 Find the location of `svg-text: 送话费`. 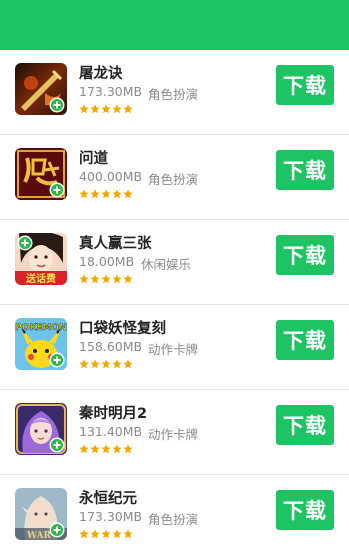

svg-text: 送话费 is located at coordinates (40, 278).